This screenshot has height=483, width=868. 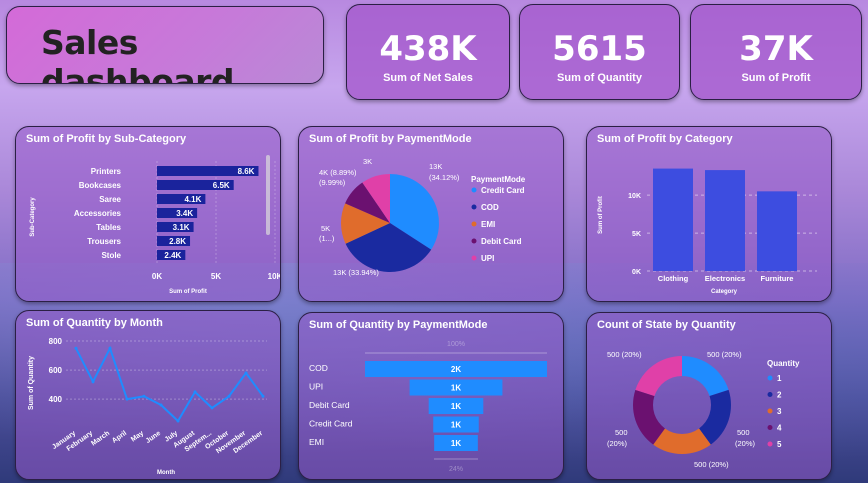 I want to click on data-label: 6.5K, so click(x=221, y=185).